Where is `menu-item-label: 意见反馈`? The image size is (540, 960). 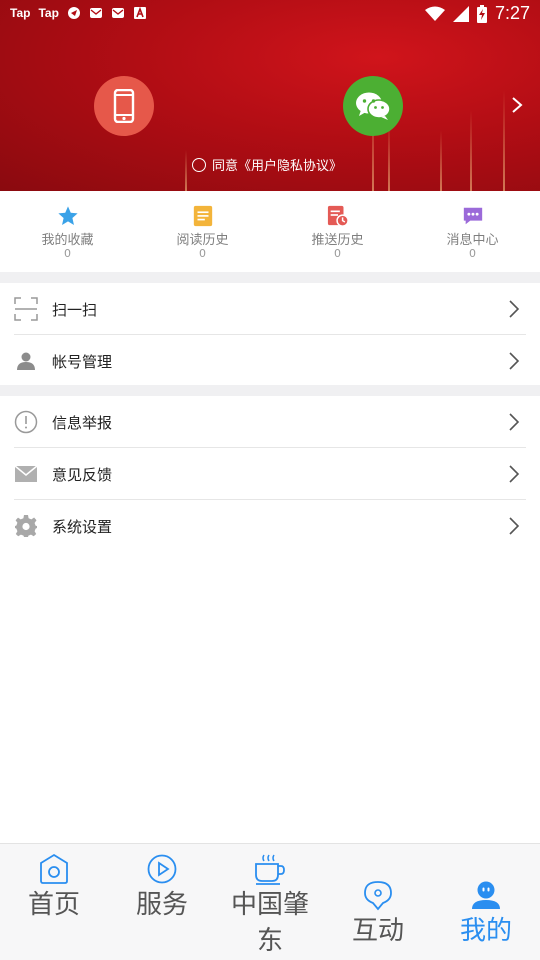 menu-item-label: 意见反馈 is located at coordinates (82, 474).